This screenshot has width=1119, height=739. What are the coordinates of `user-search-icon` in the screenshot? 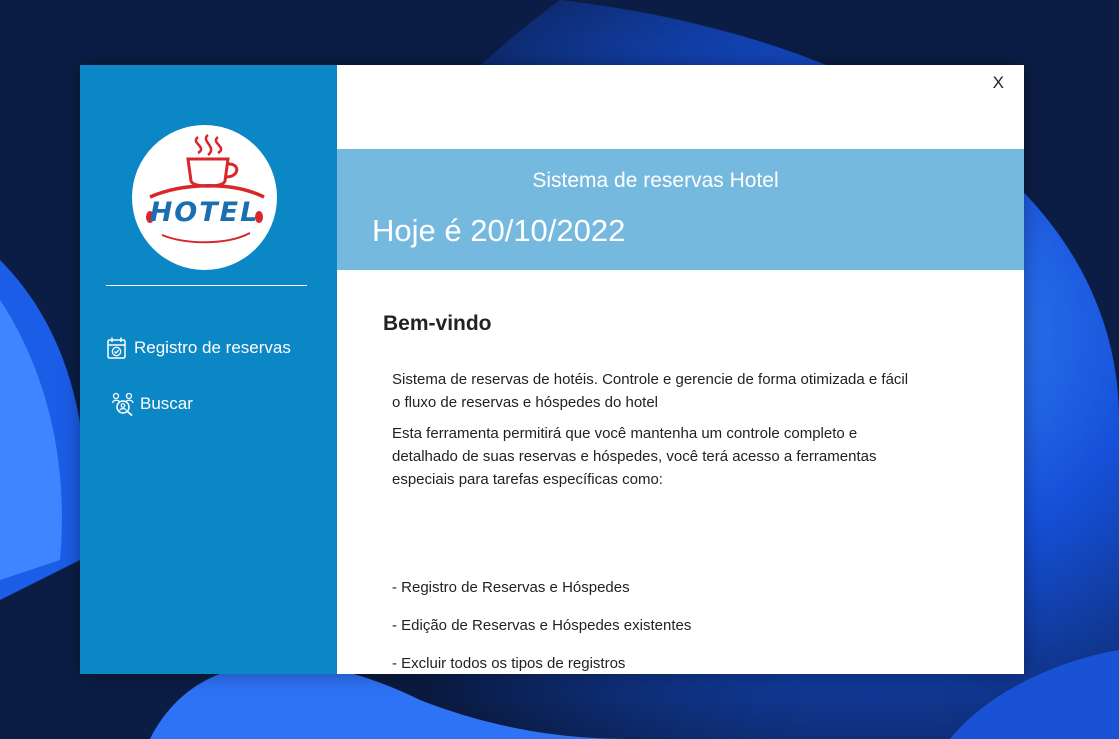 It's located at (123, 404).